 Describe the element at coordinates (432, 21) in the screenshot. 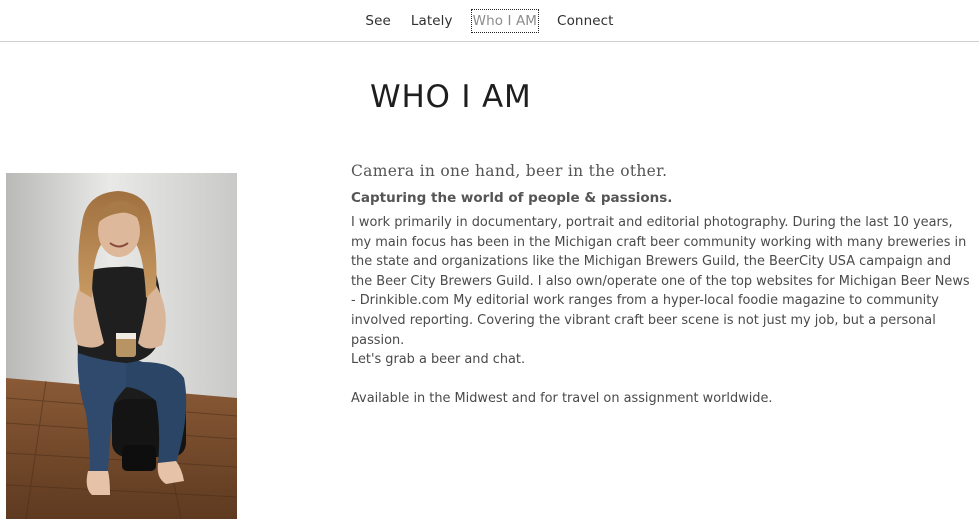

I see `nav-link-lately: Lately` at that location.